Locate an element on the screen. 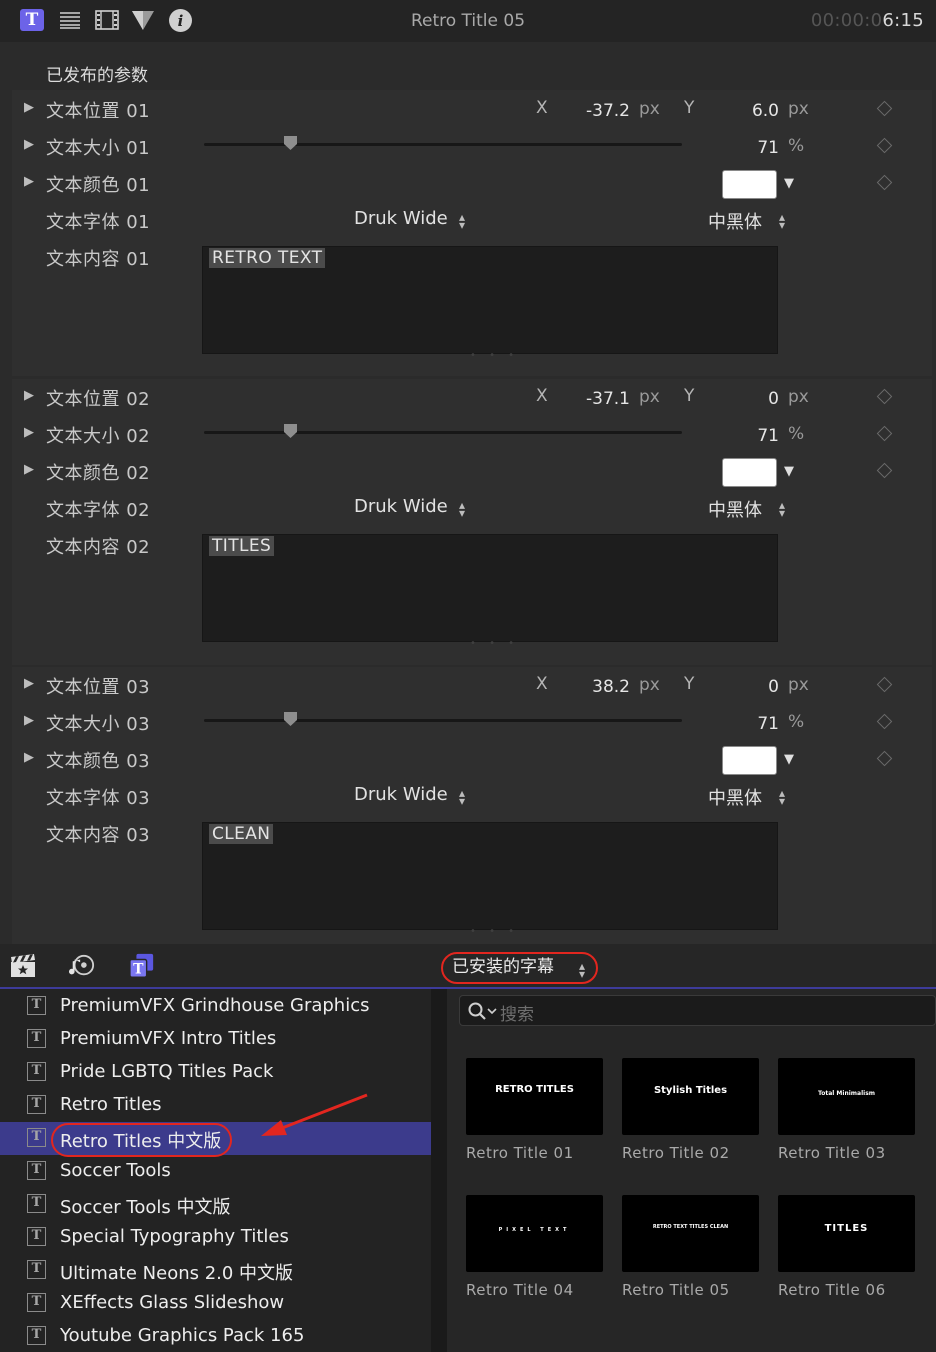  thumbnail-preview-text: TITLES is located at coordinates (846, 1228).